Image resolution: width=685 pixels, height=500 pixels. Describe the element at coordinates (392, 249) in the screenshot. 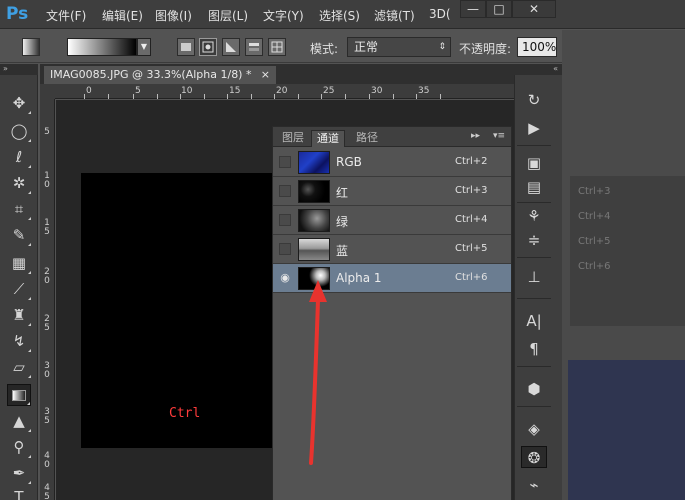

I see `channel-row-blue: 蓝 Ctrl+5` at that location.